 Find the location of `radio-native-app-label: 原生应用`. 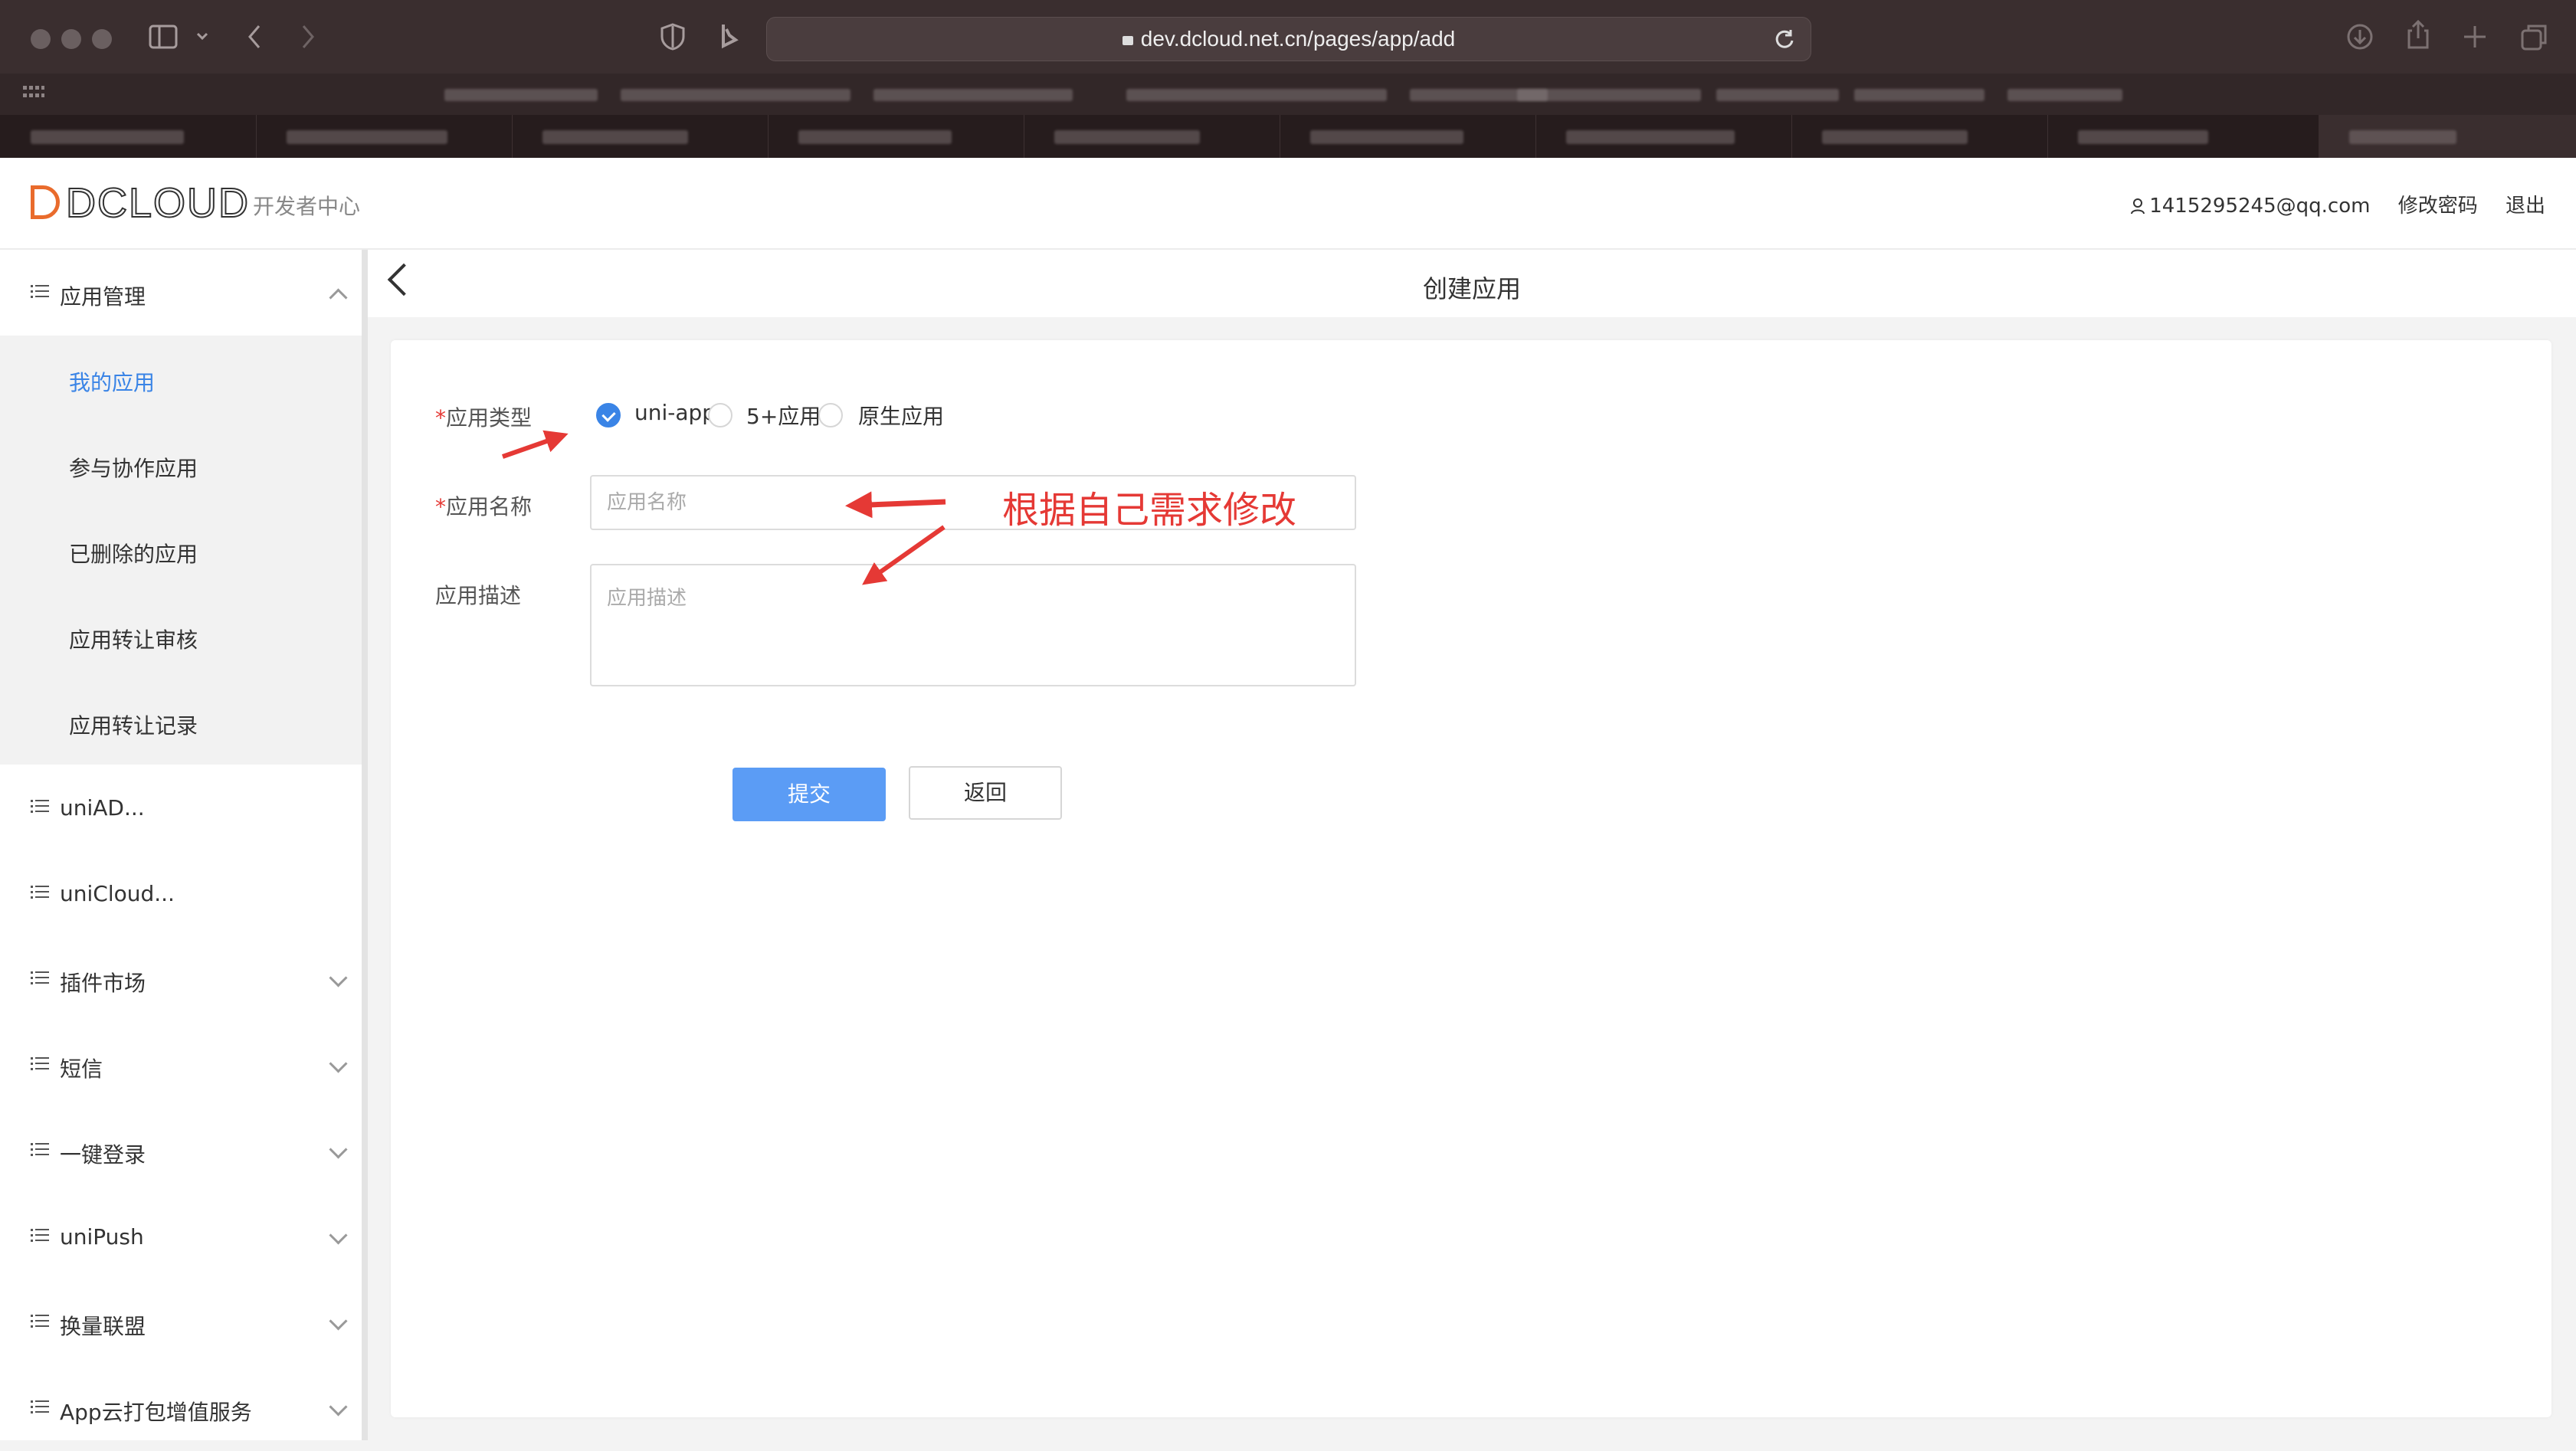

radio-native-app-label: 原生应用 is located at coordinates (901, 416).